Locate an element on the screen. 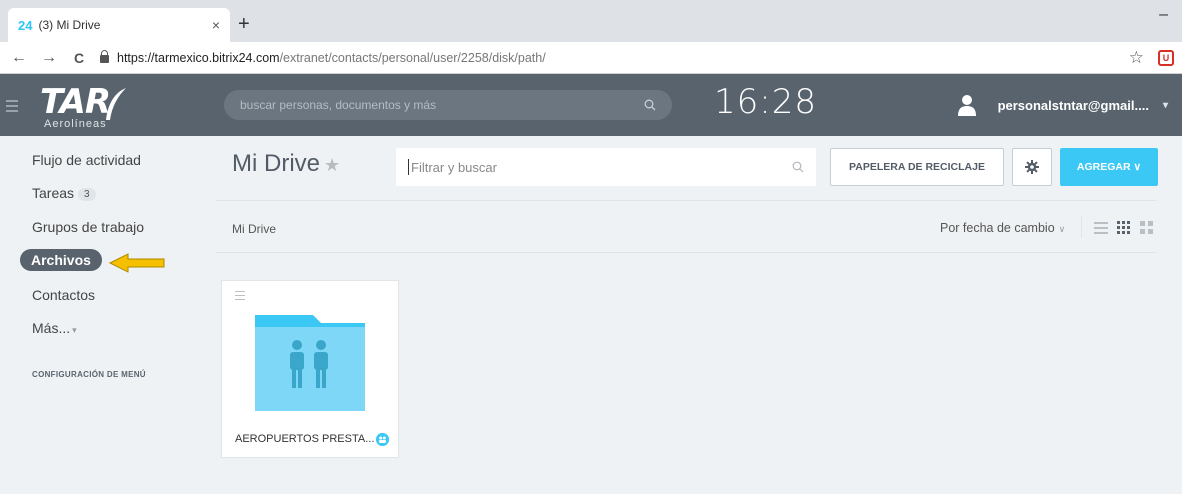  page-title: Mi Drive ★ is located at coordinates (286, 164).